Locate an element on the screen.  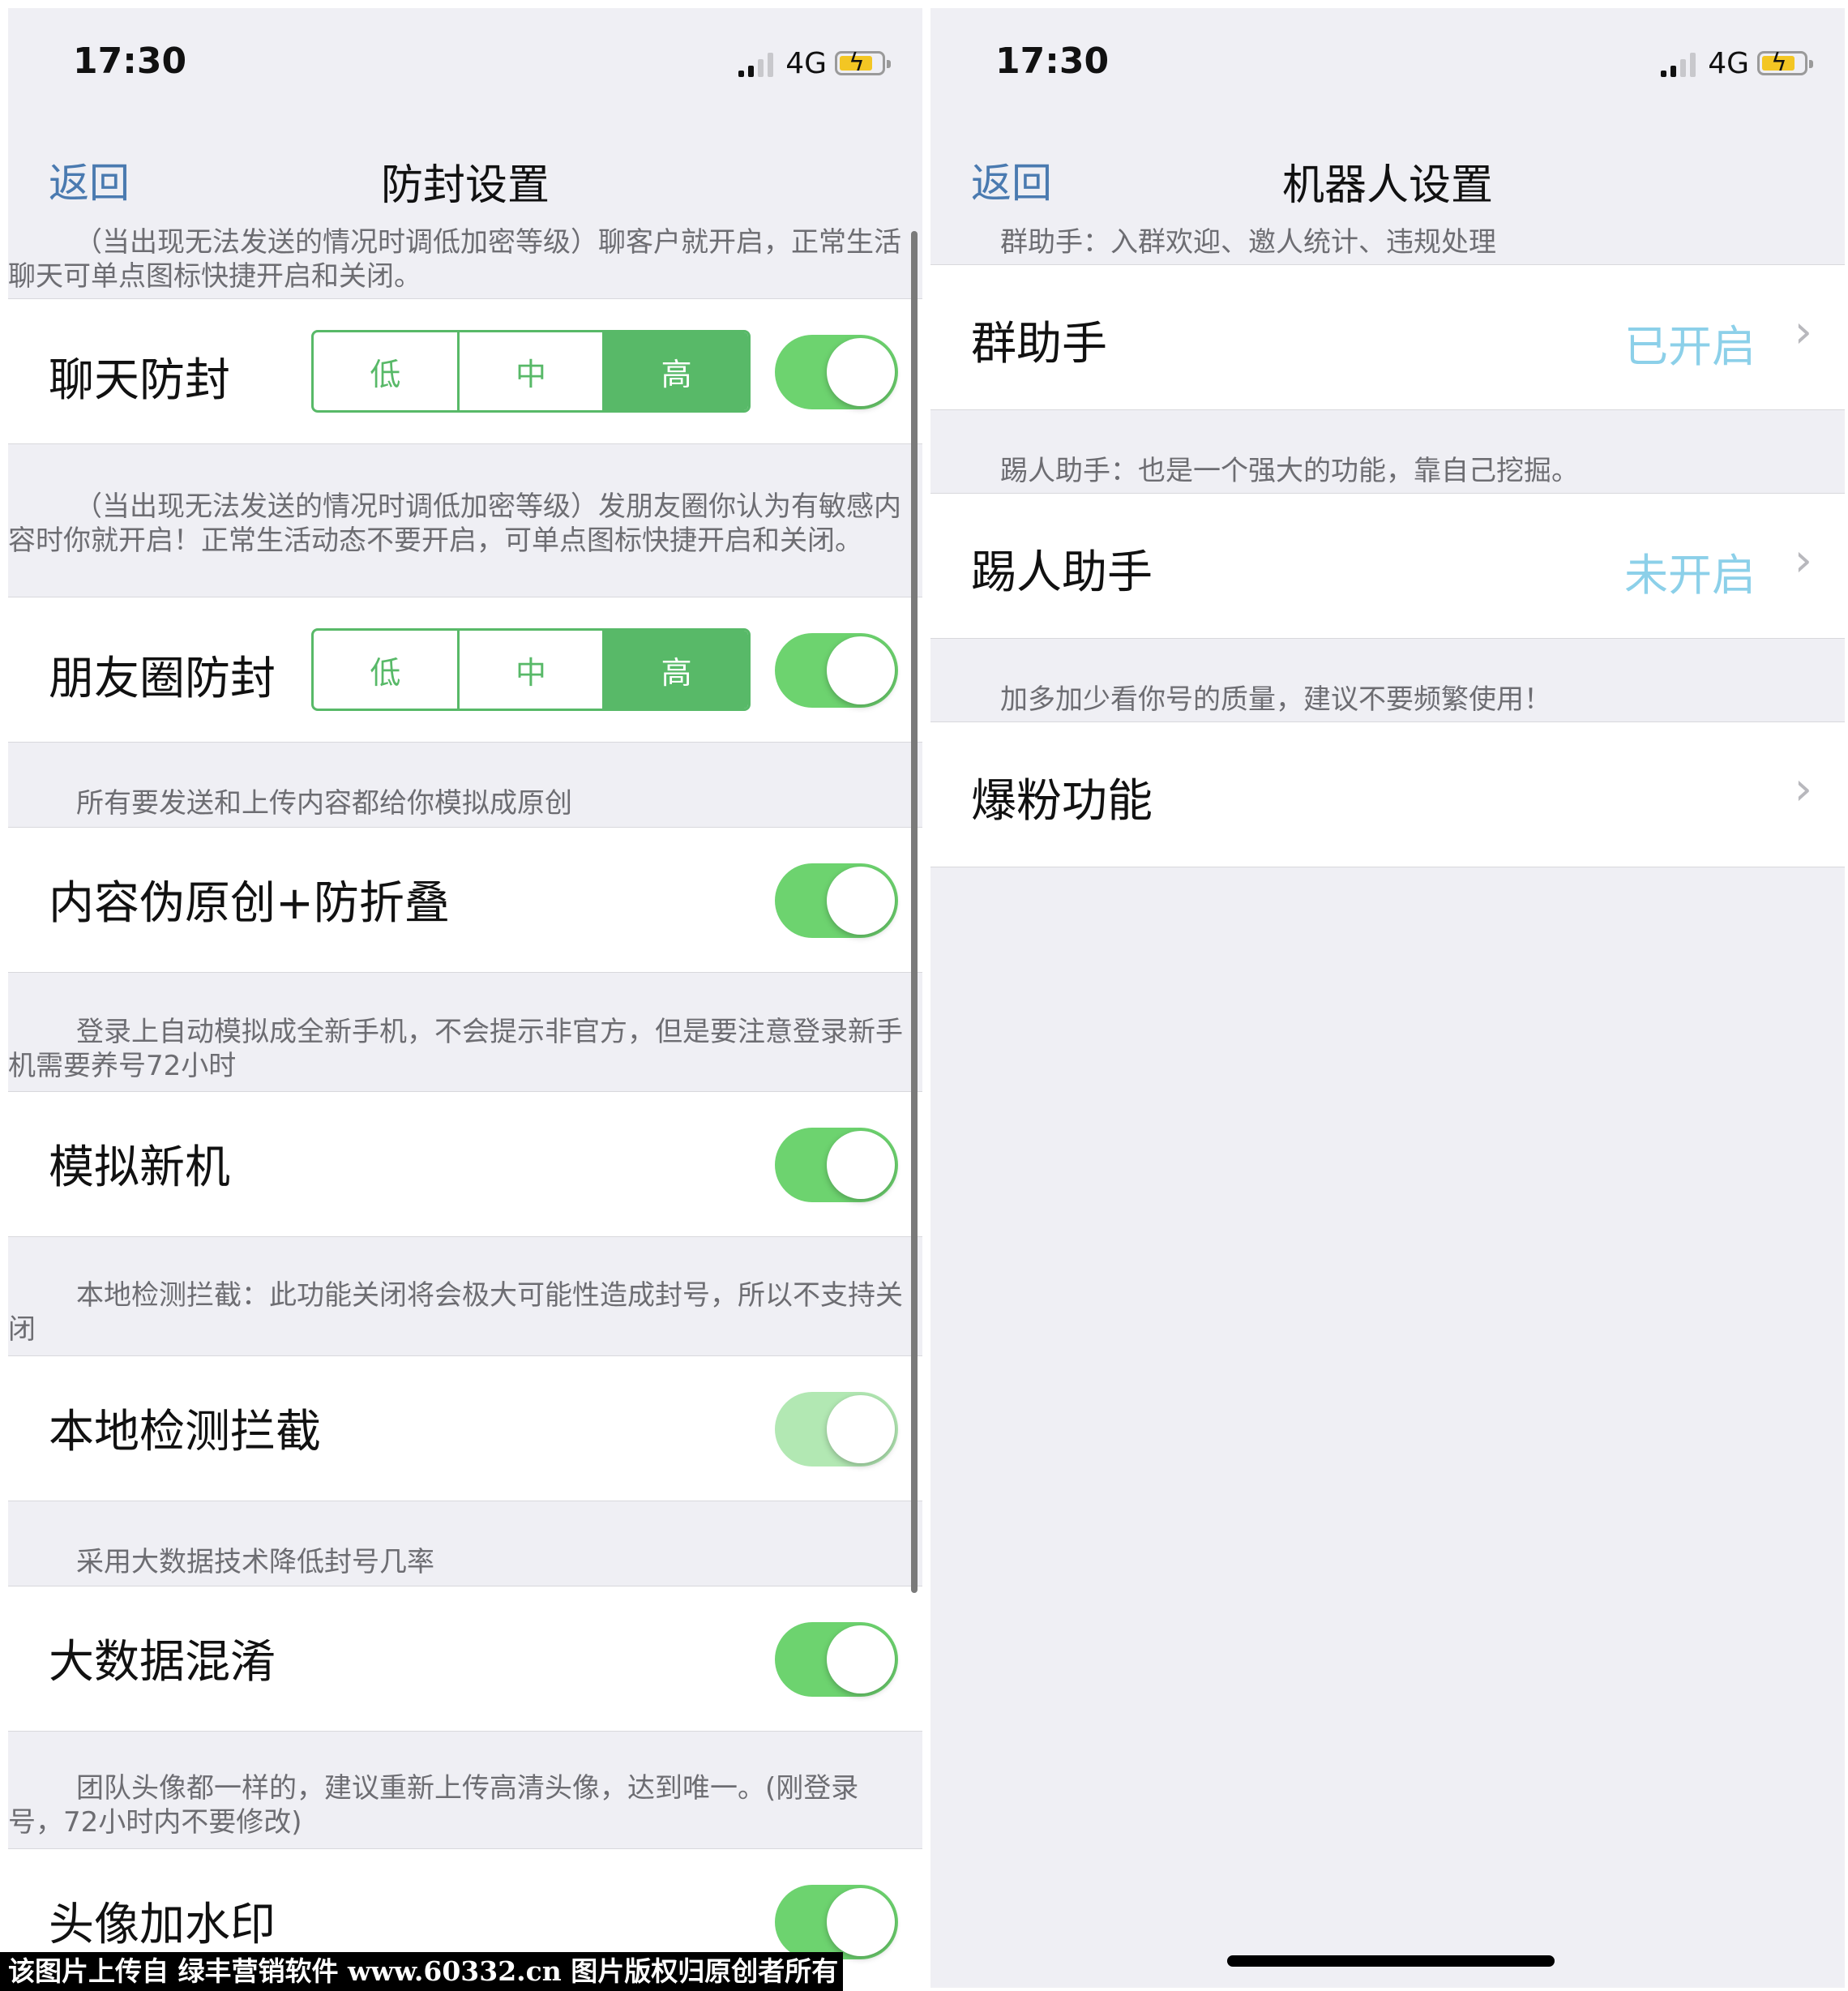
navigation-bar: 返回 防封设置 is located at coordinates (465, 178).